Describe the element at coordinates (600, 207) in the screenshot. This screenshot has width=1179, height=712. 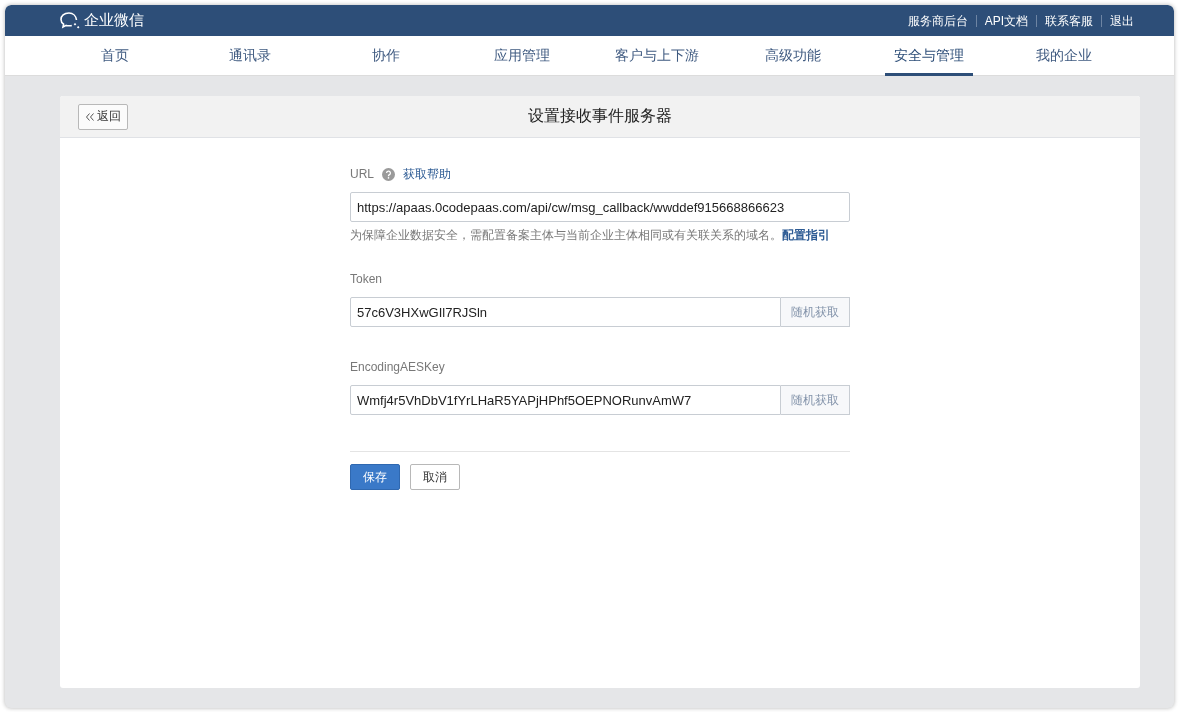
I see `text-field: https://apaas.0codepaas.com/api/cw/msg_callback/wwddef915668866623` at that location.